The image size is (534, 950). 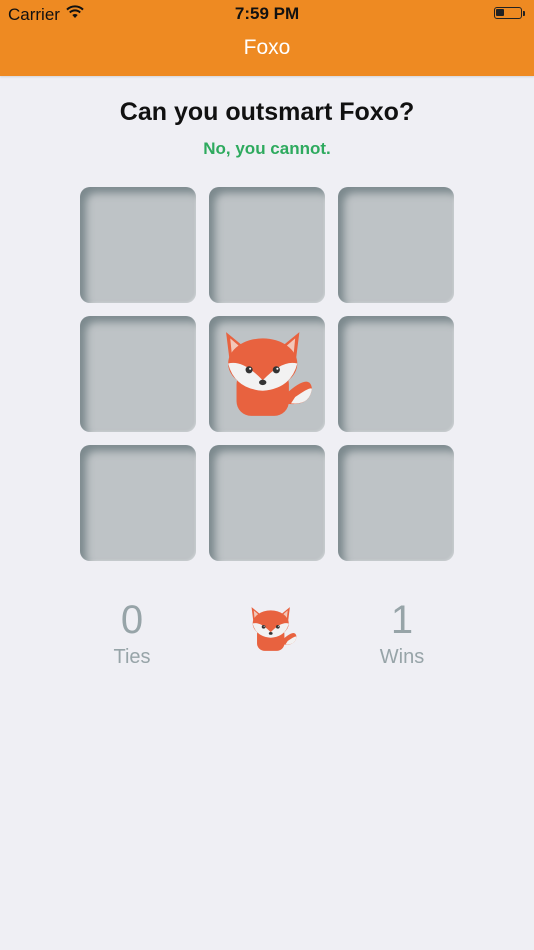 I want to click on wins-score: 1 Wins, so click(x=402, y=633).